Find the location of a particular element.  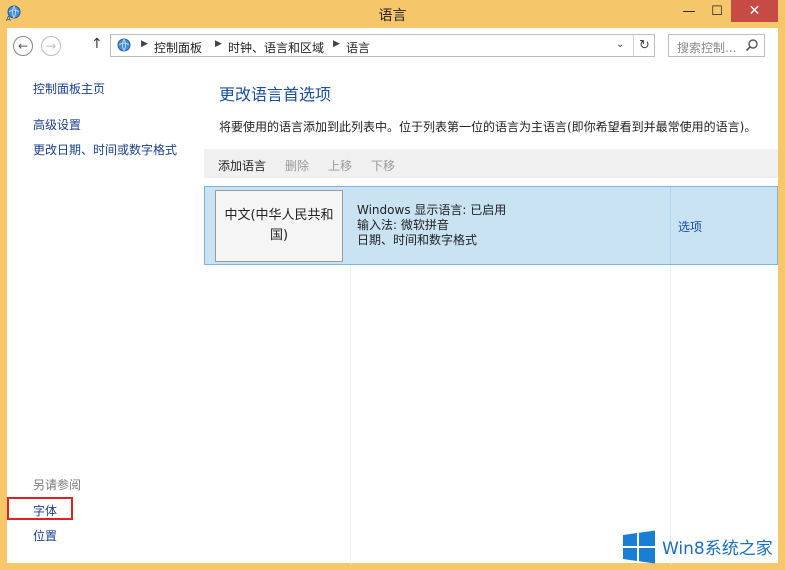

forward-button: → is located at coordinates (51, 46).